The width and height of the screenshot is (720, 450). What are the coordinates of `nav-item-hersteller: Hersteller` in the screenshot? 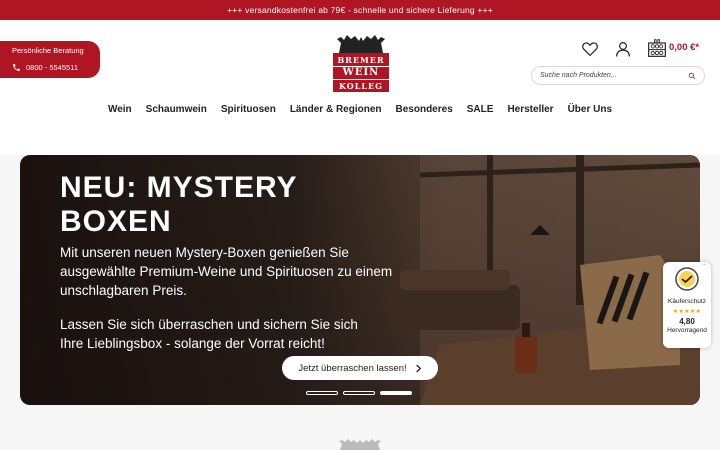 It's located at (530, 109).